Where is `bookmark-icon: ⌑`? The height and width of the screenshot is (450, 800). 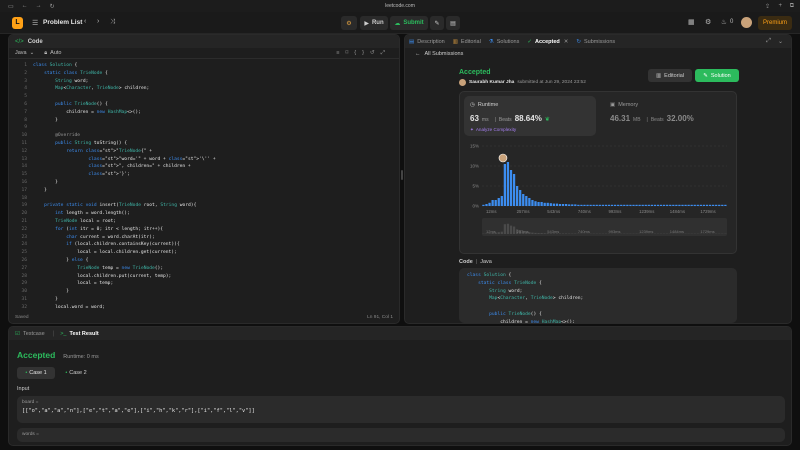 bookmark-icon: ⌑ is located at coordinates (349, 53).